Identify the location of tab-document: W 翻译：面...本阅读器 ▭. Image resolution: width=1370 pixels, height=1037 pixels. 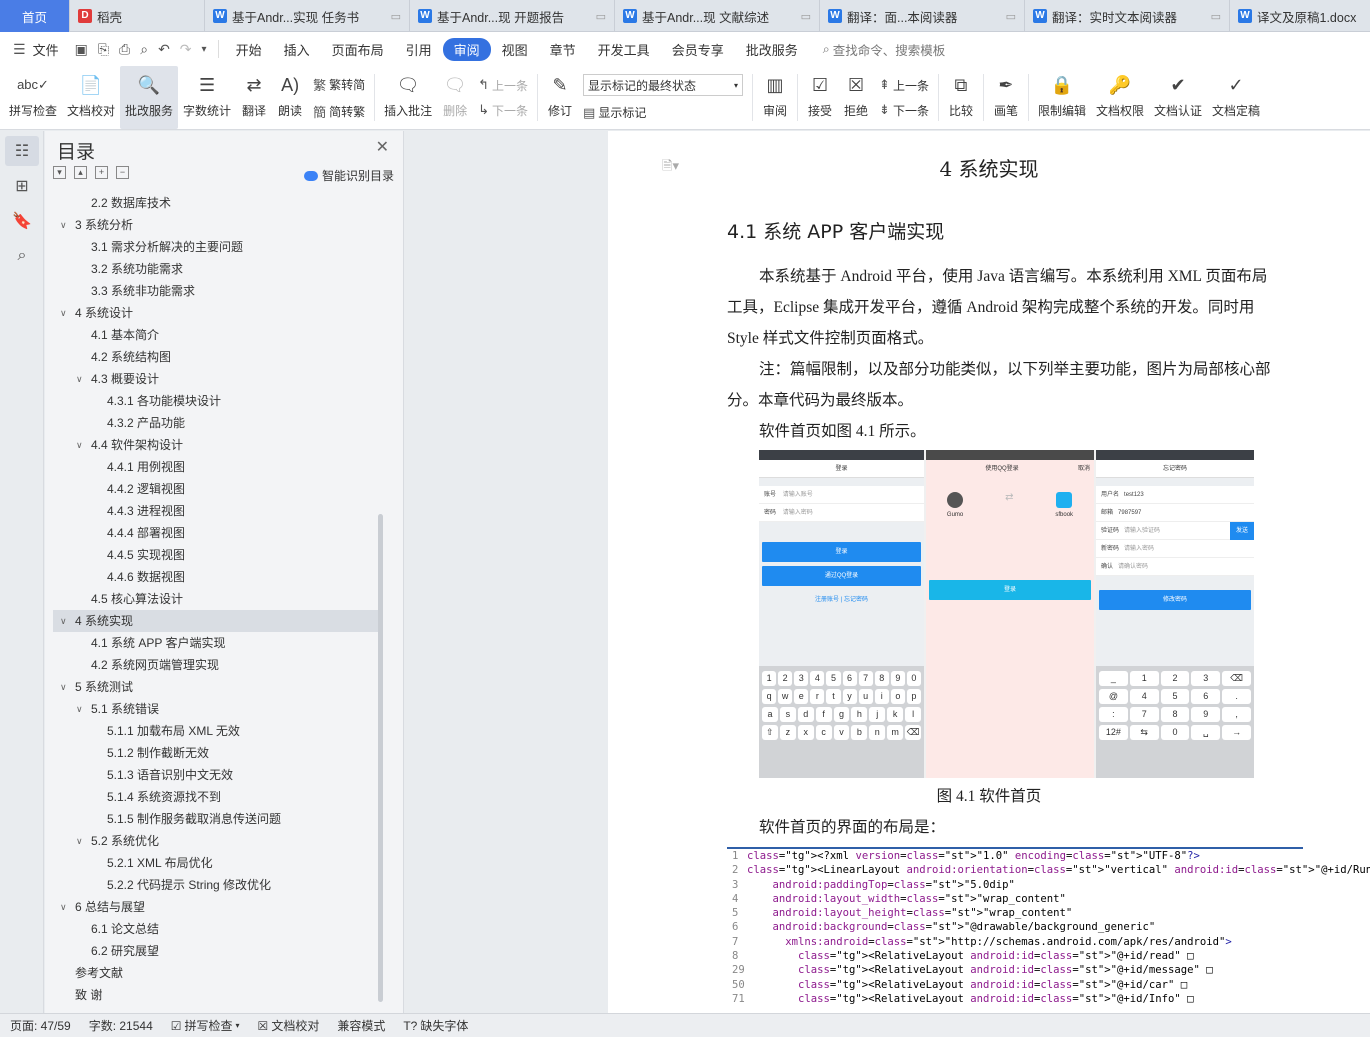
(922, 16).